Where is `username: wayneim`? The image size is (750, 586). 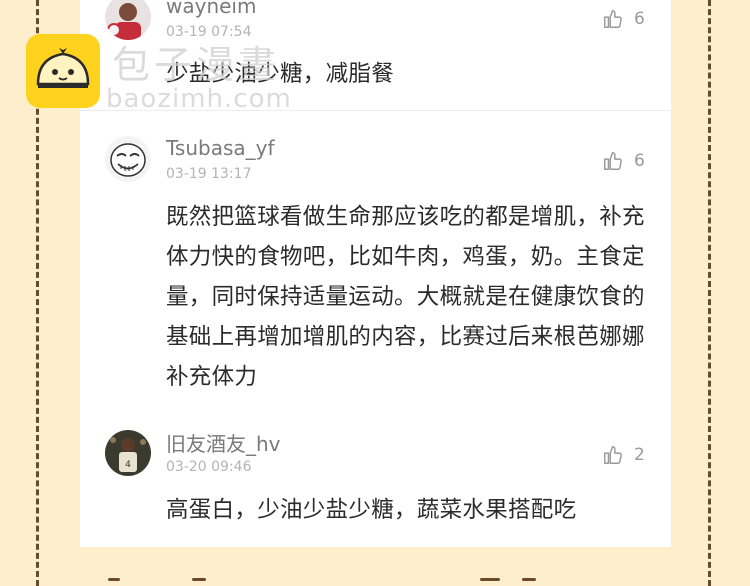
username: wayneim is located at coordinates (211, 9).